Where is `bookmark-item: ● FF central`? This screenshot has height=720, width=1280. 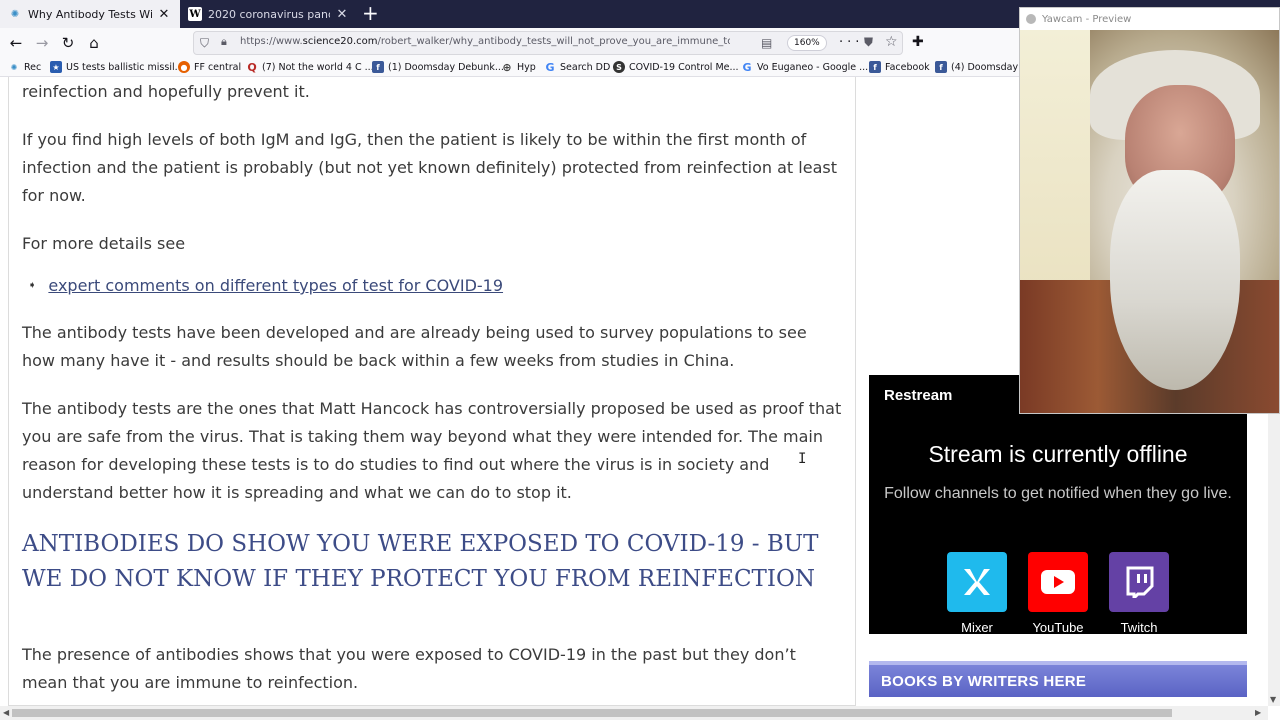 bookmark-item: ● FF central is located at coordinates (209, 67).